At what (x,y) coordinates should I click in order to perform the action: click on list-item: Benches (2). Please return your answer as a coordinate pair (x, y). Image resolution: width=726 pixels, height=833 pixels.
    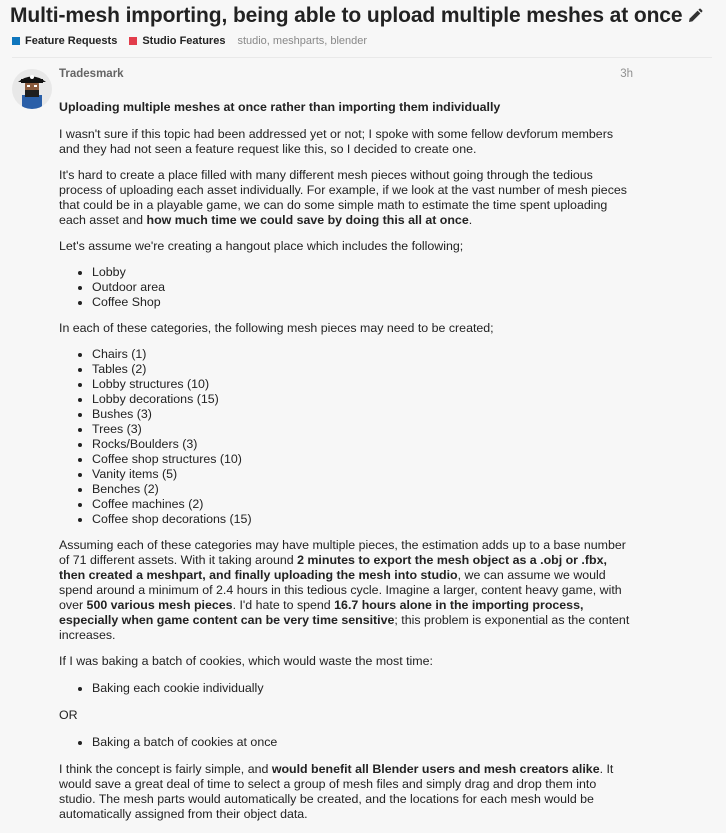
    Looking at the image, I should click on (362, 489).